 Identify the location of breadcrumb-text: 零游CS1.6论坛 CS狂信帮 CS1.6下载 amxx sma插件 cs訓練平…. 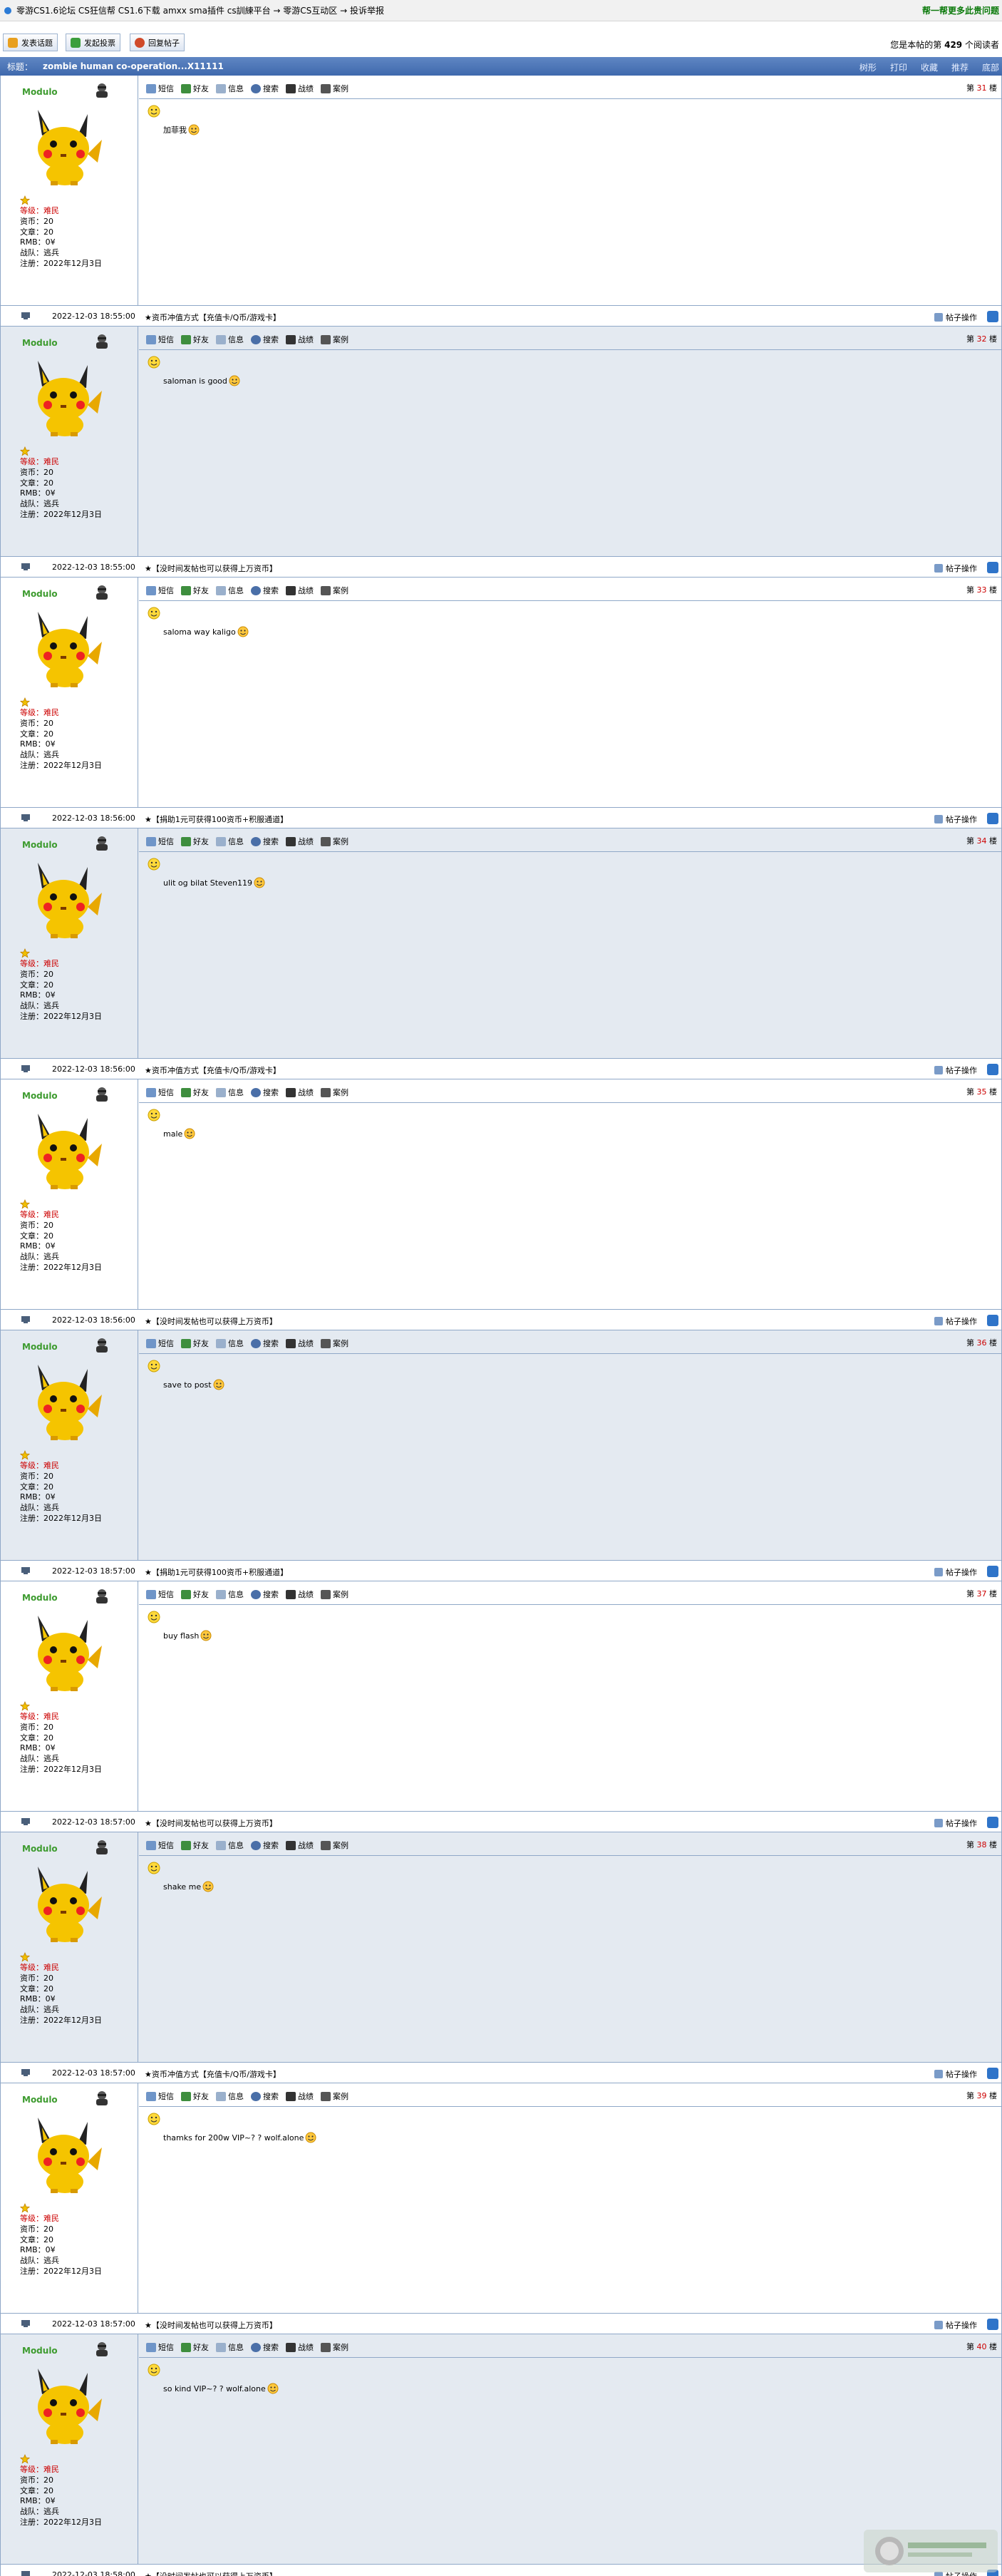
(200, 10).